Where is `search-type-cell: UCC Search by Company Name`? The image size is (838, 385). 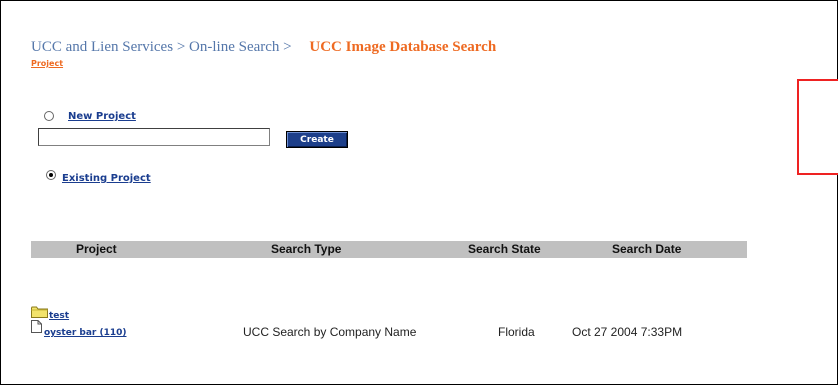
search-type-cell: UCC Search by Company Name is located at coordinates (330, 332).